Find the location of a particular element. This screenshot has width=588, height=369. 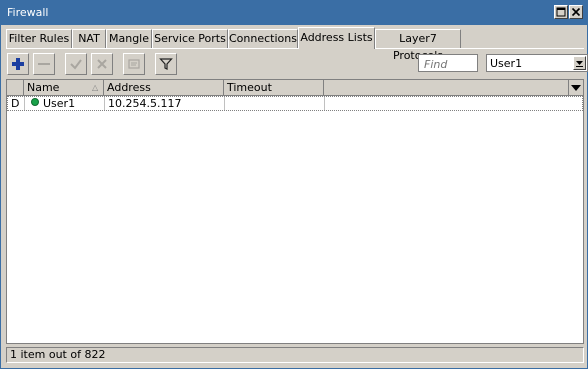

filter-icon is located at coordinates (166, 64).